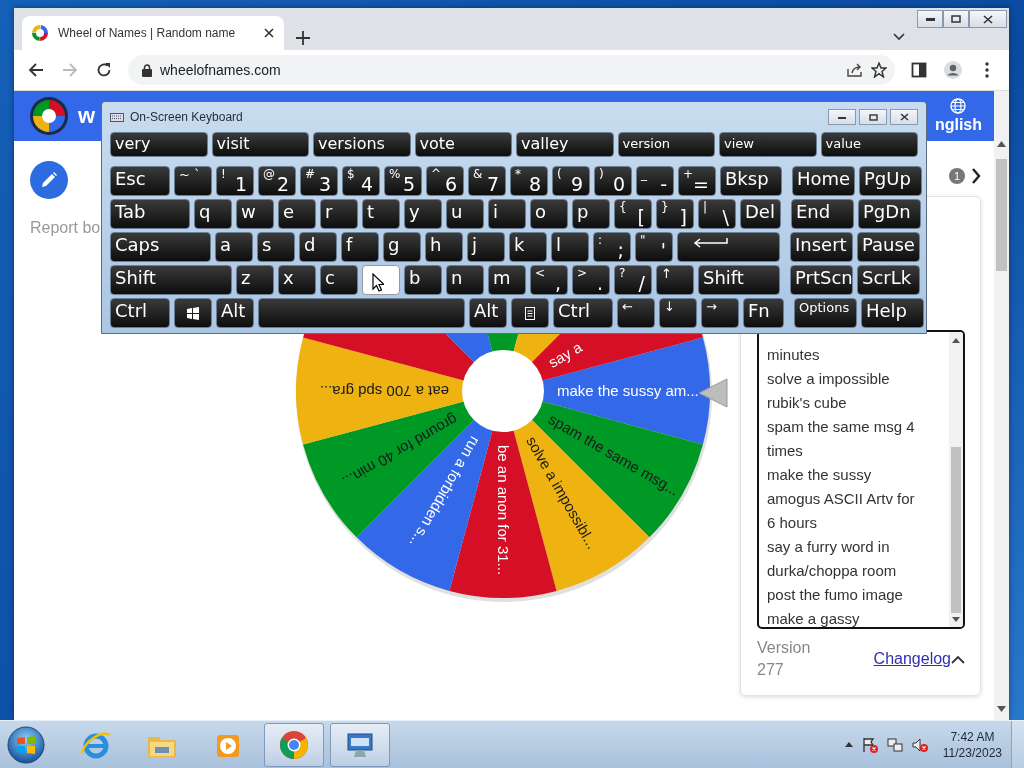 This screenshot has height=768, width=1024. I want to click on keyboard-key: ↑, so click(675, 280).